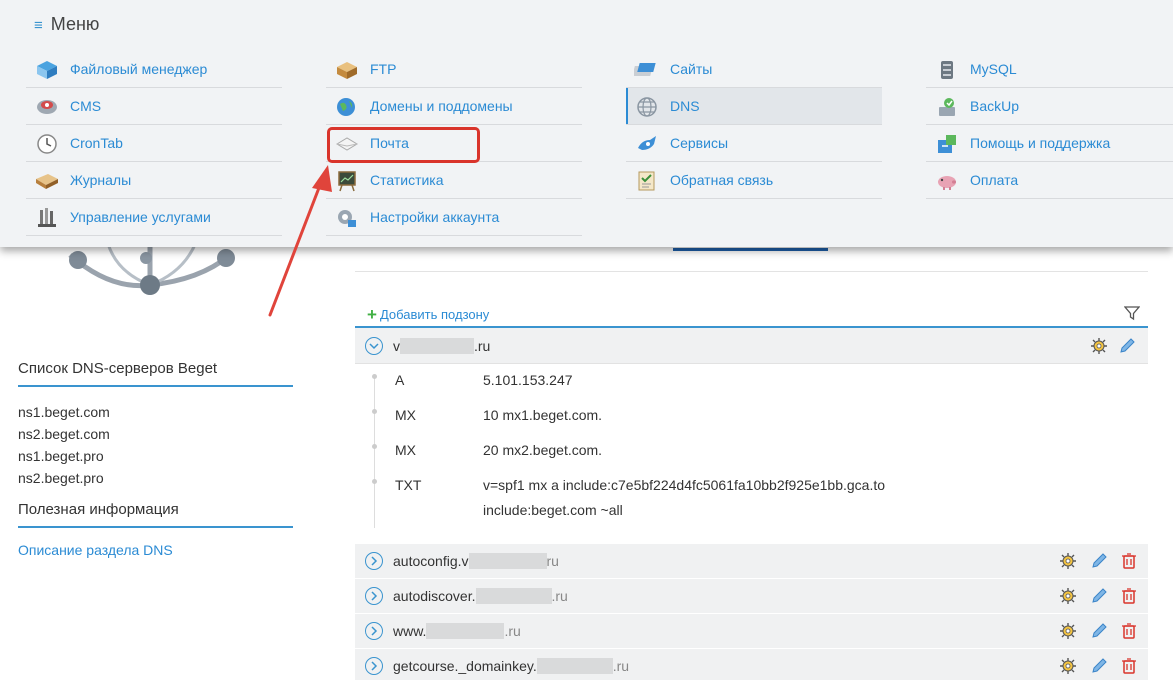  Describe the element at coordinates (1049, 69) in the screenshot. I see `menu-item-mysql: MySQL` at that location.